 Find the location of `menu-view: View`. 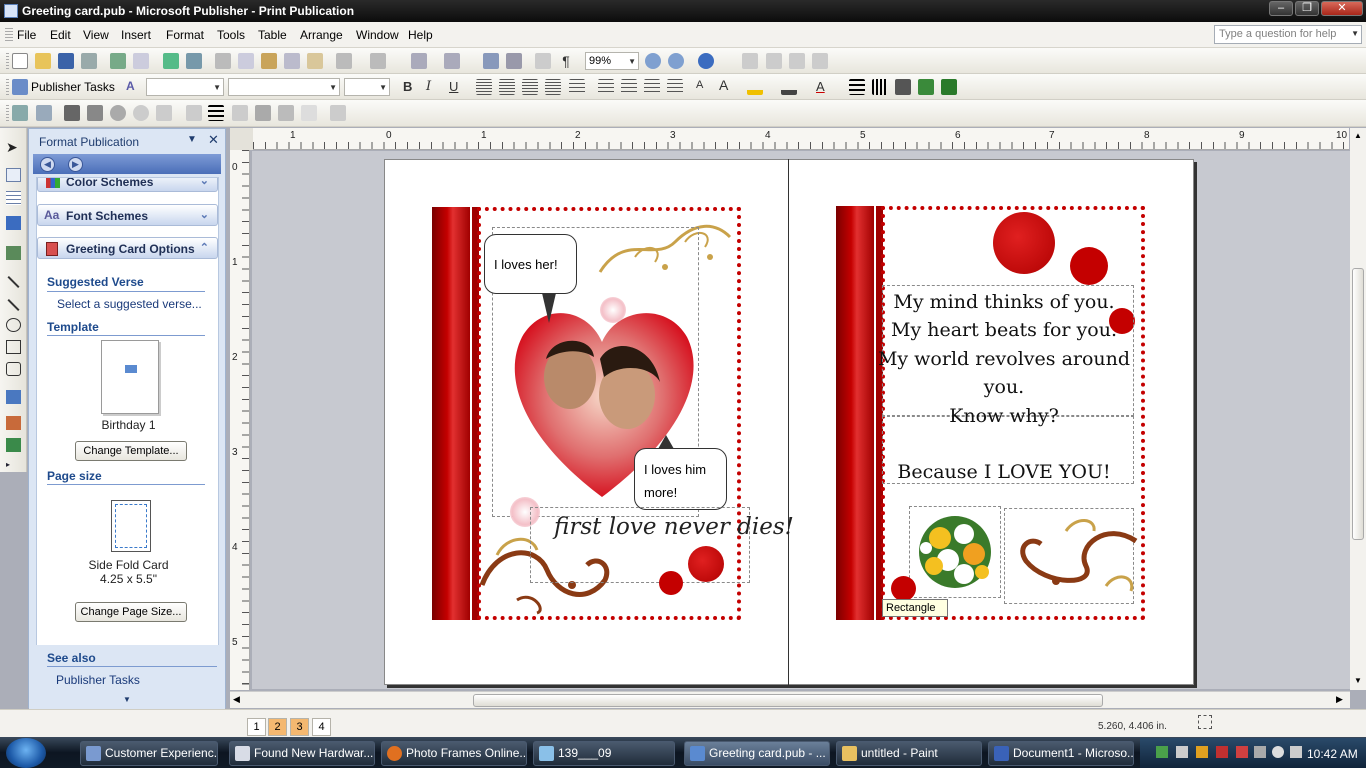

menu-view: View is located at coordinates (96, 35).